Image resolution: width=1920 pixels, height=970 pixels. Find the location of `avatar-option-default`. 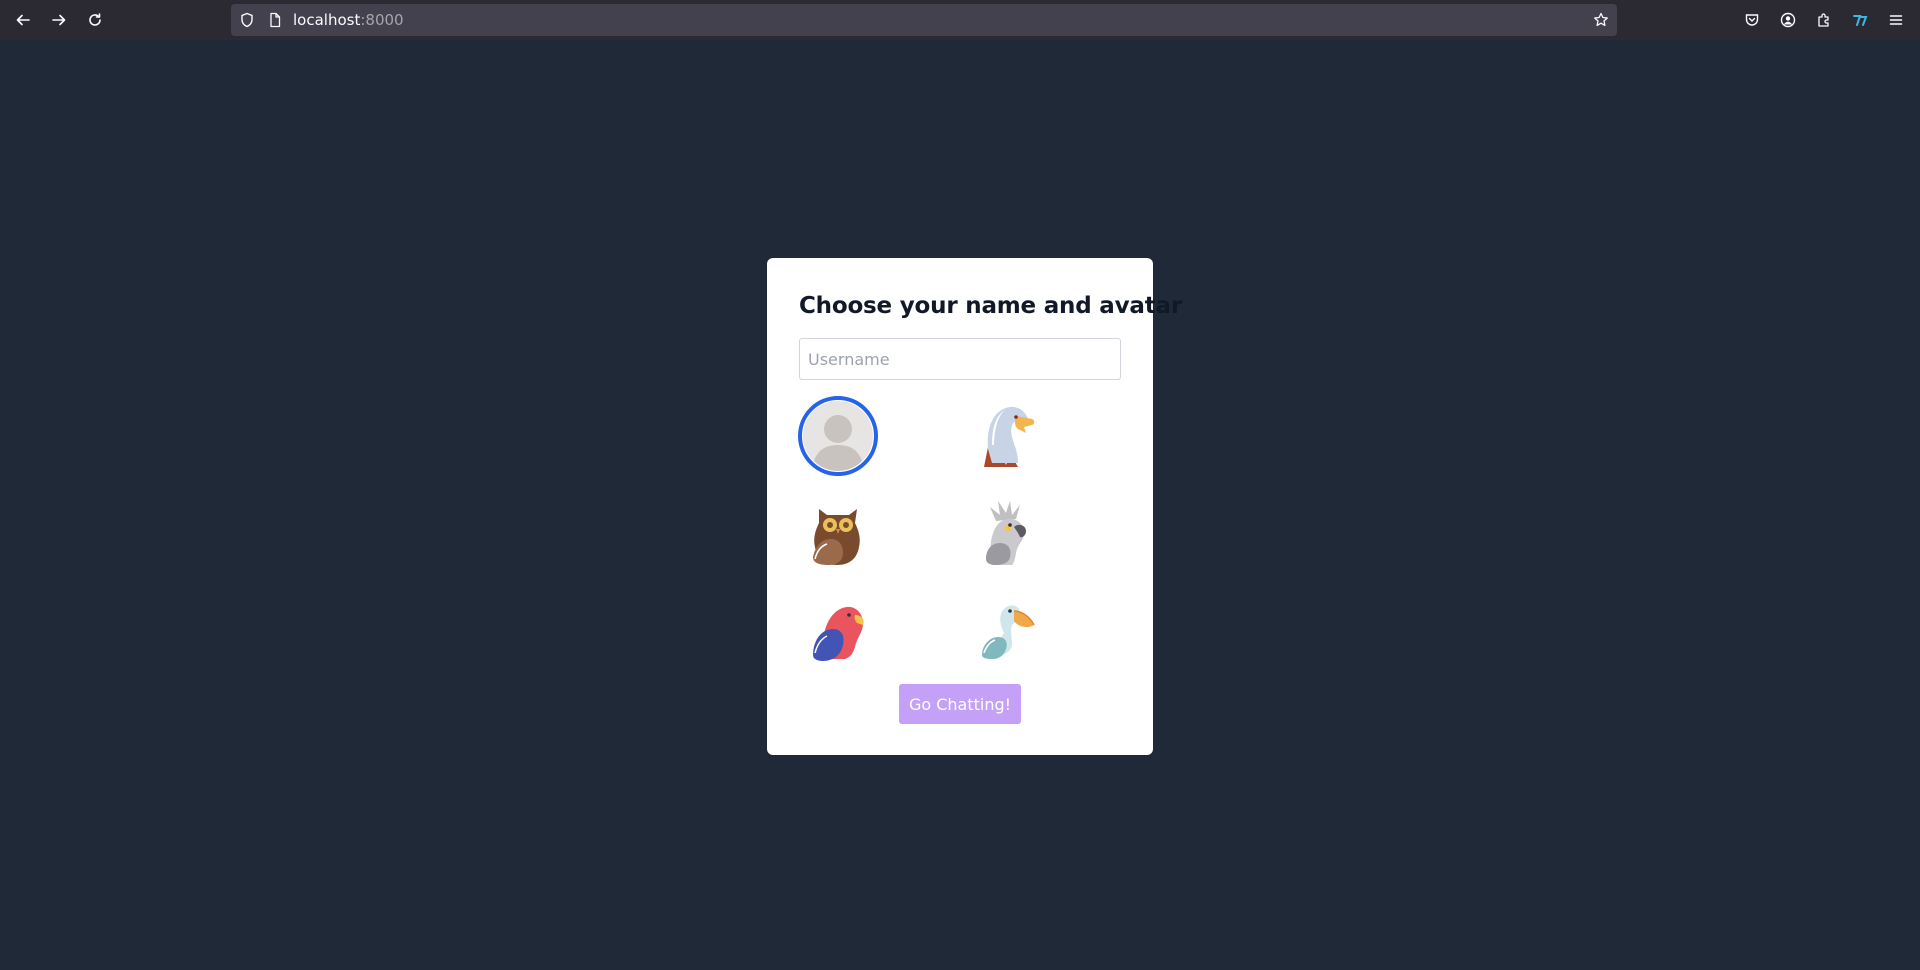

avatar-option-default is located at coordinates (838, 436).